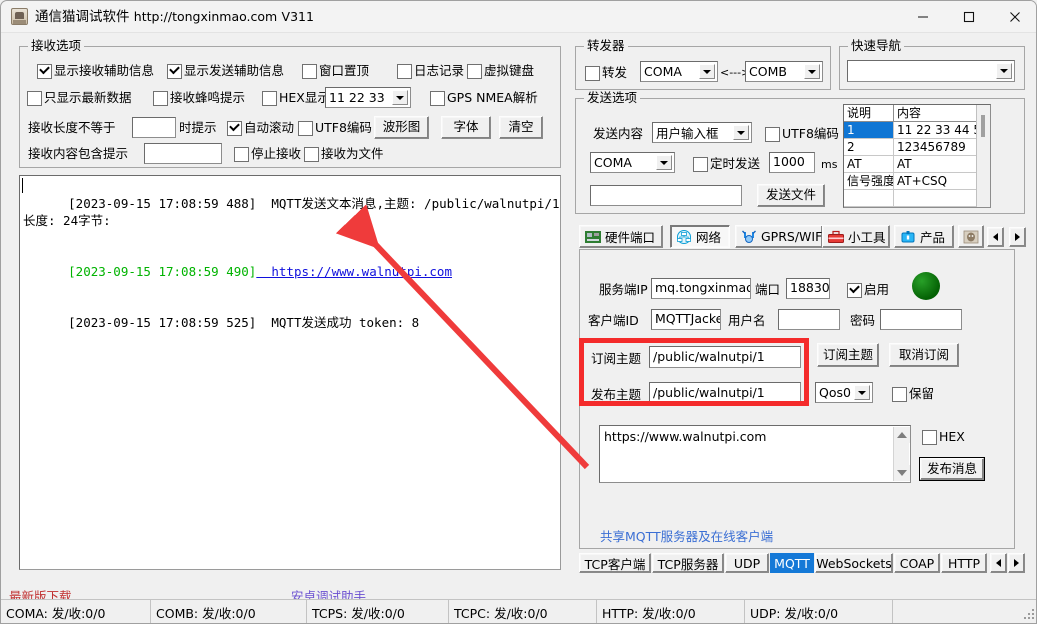  I want to click on tab-gprs-wifi: GPRS/WIFI, so click(780, 236).